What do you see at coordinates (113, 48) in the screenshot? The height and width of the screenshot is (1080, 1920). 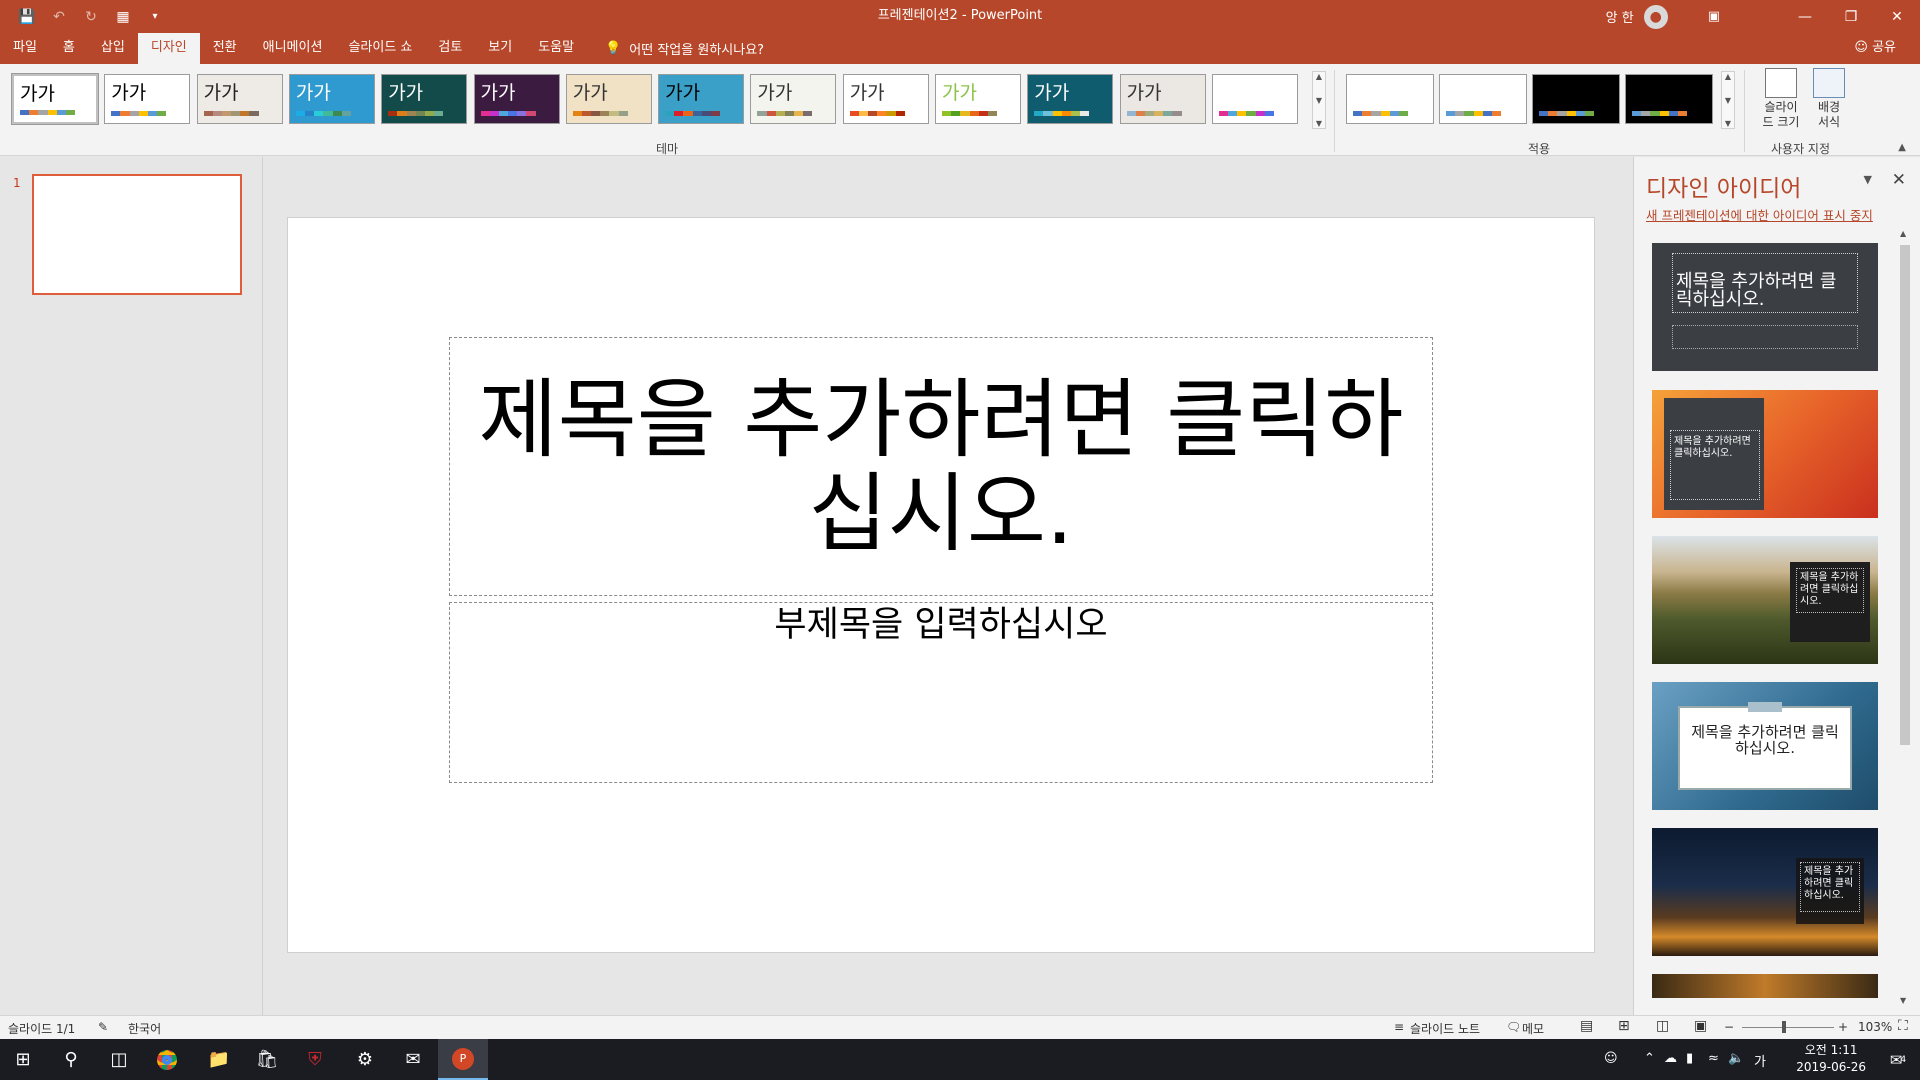 I see `tab-insert: 삽입` at bounding box center [113, 48].